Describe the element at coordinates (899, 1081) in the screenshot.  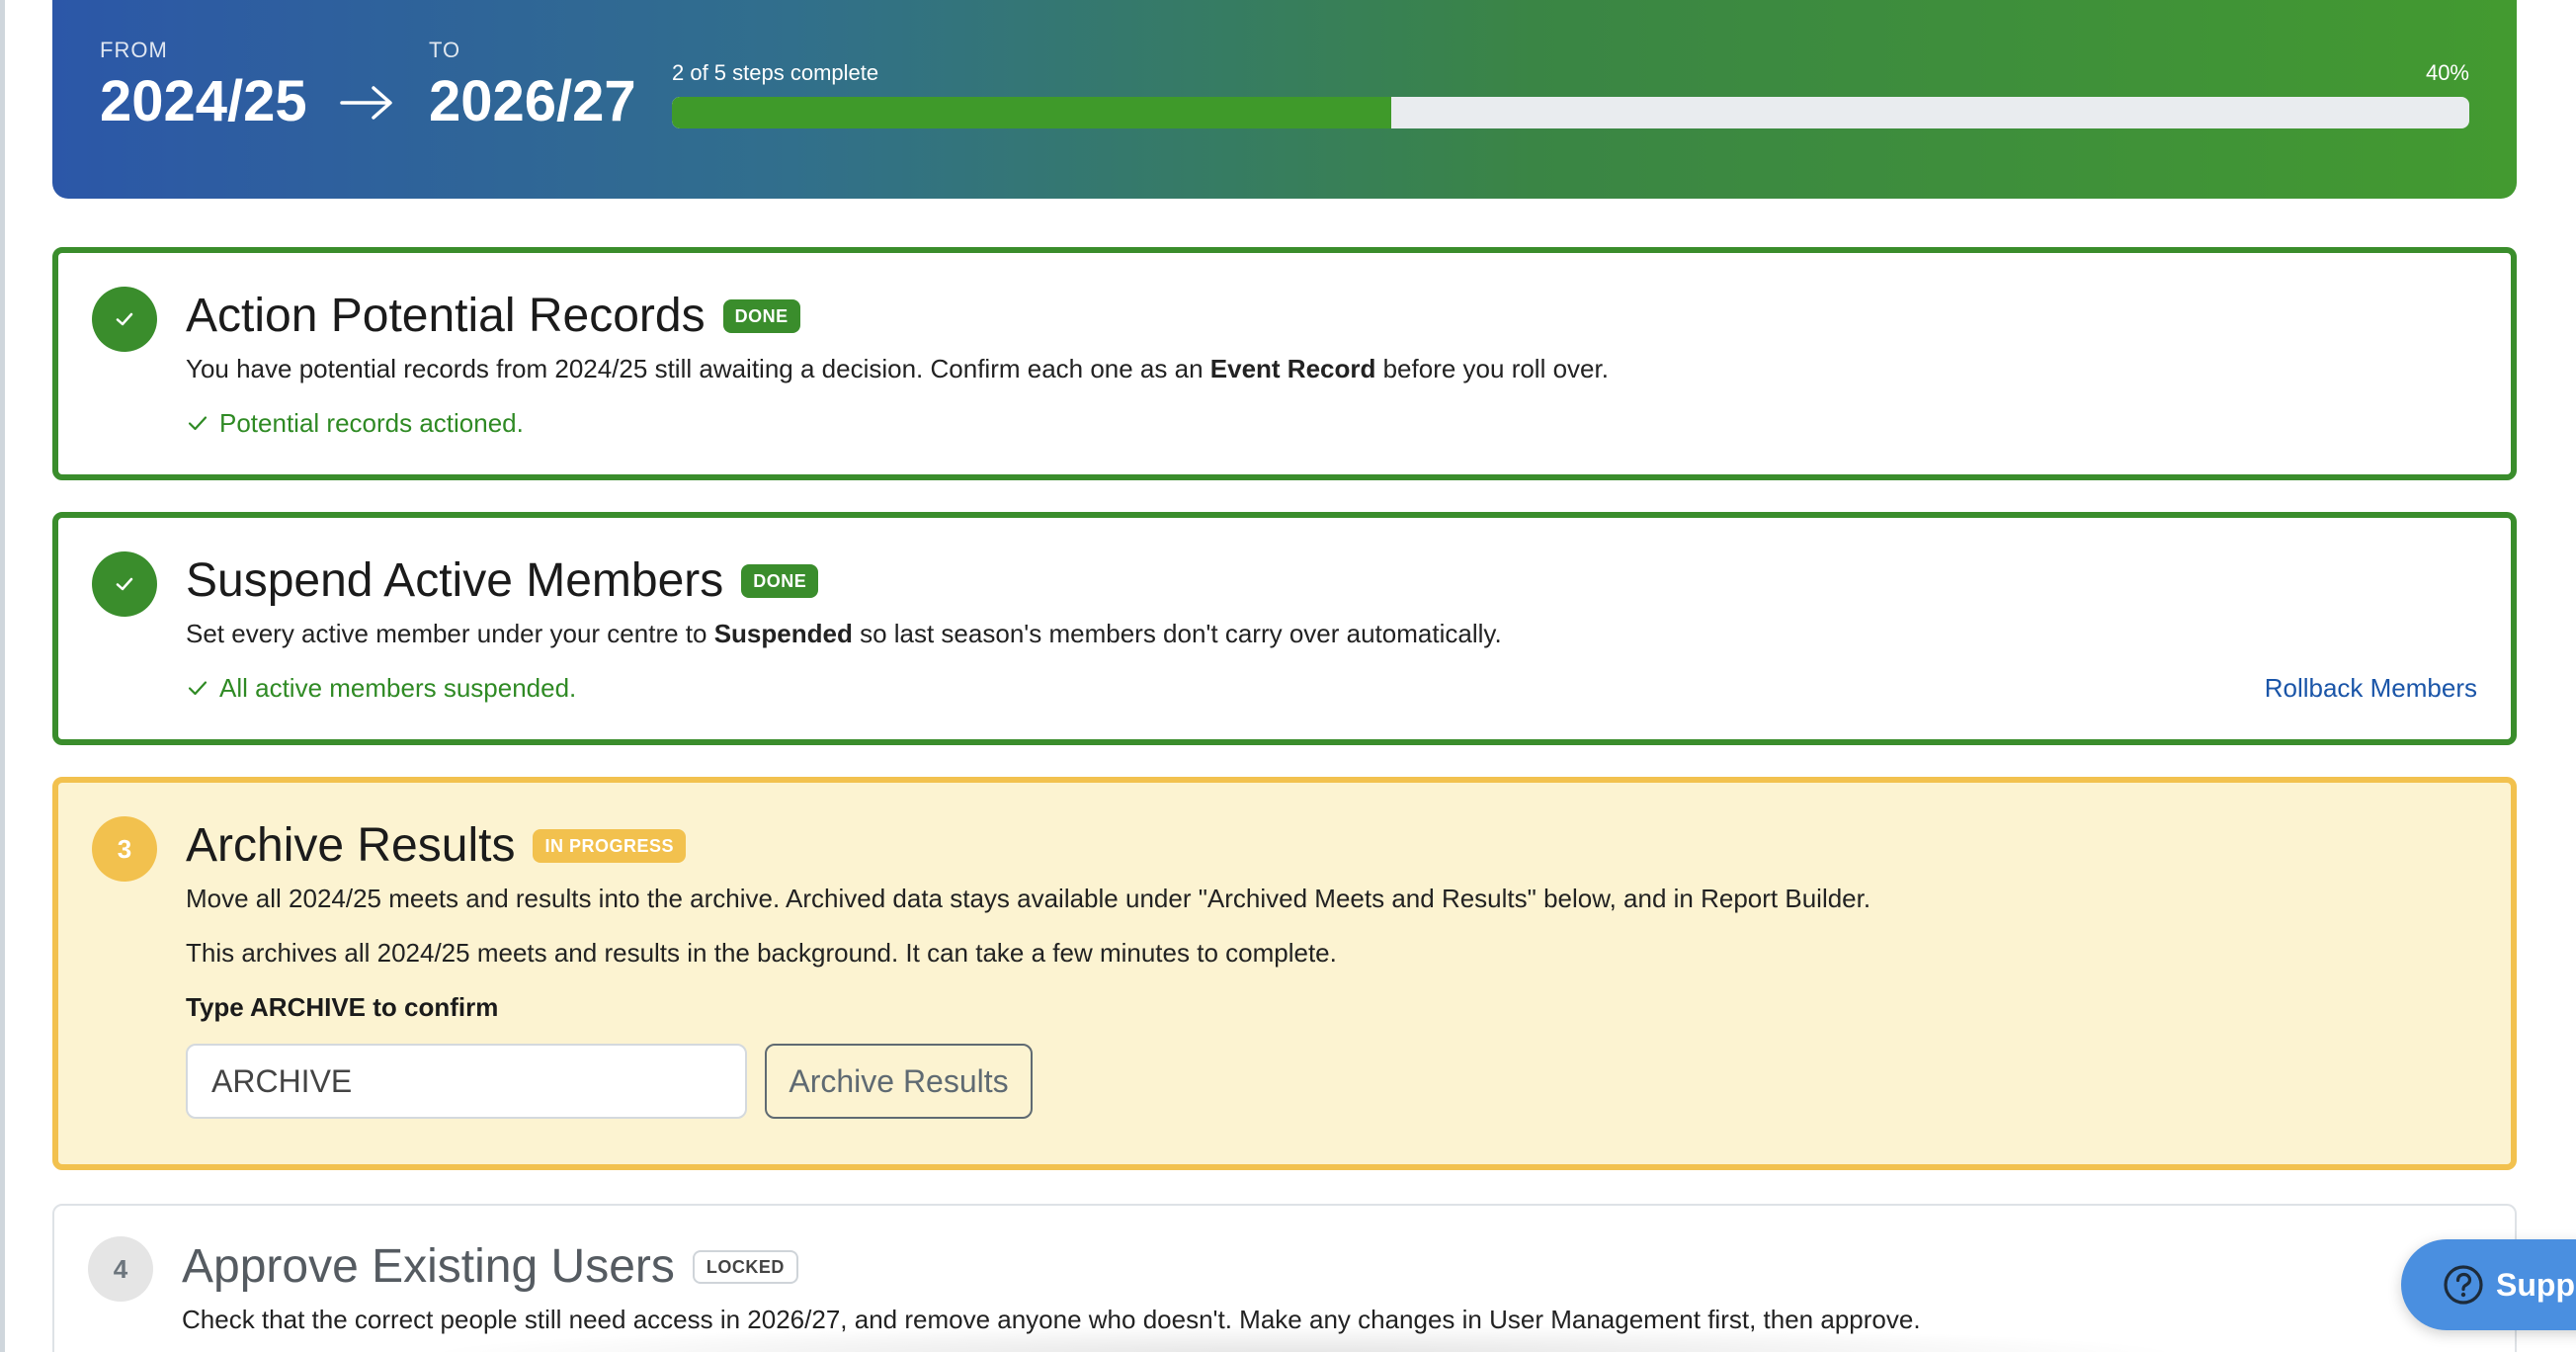
I see `archive-results-button: Archive Results` at that location.